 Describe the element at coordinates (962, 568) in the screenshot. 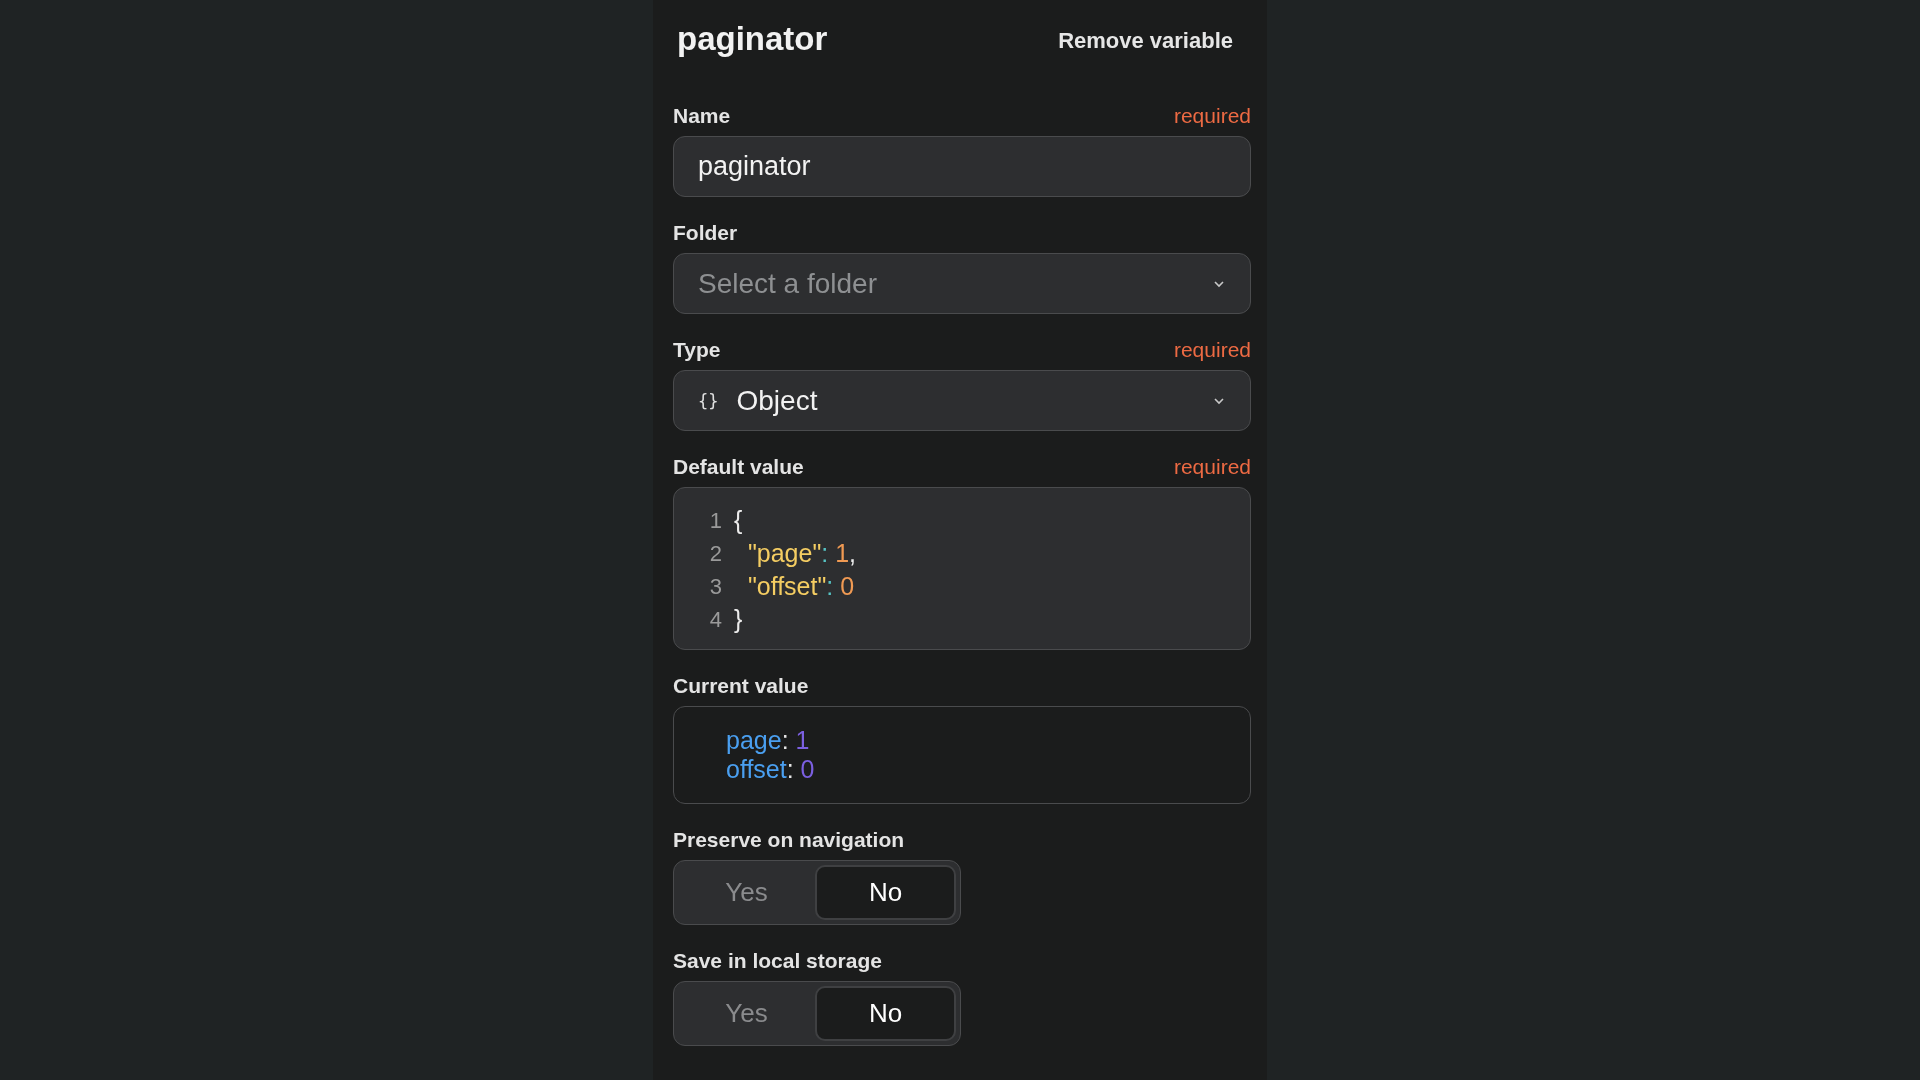

I see `code-editor: 1 { 2 "page": 1, 3 "offset": 0 4 }` at that location.